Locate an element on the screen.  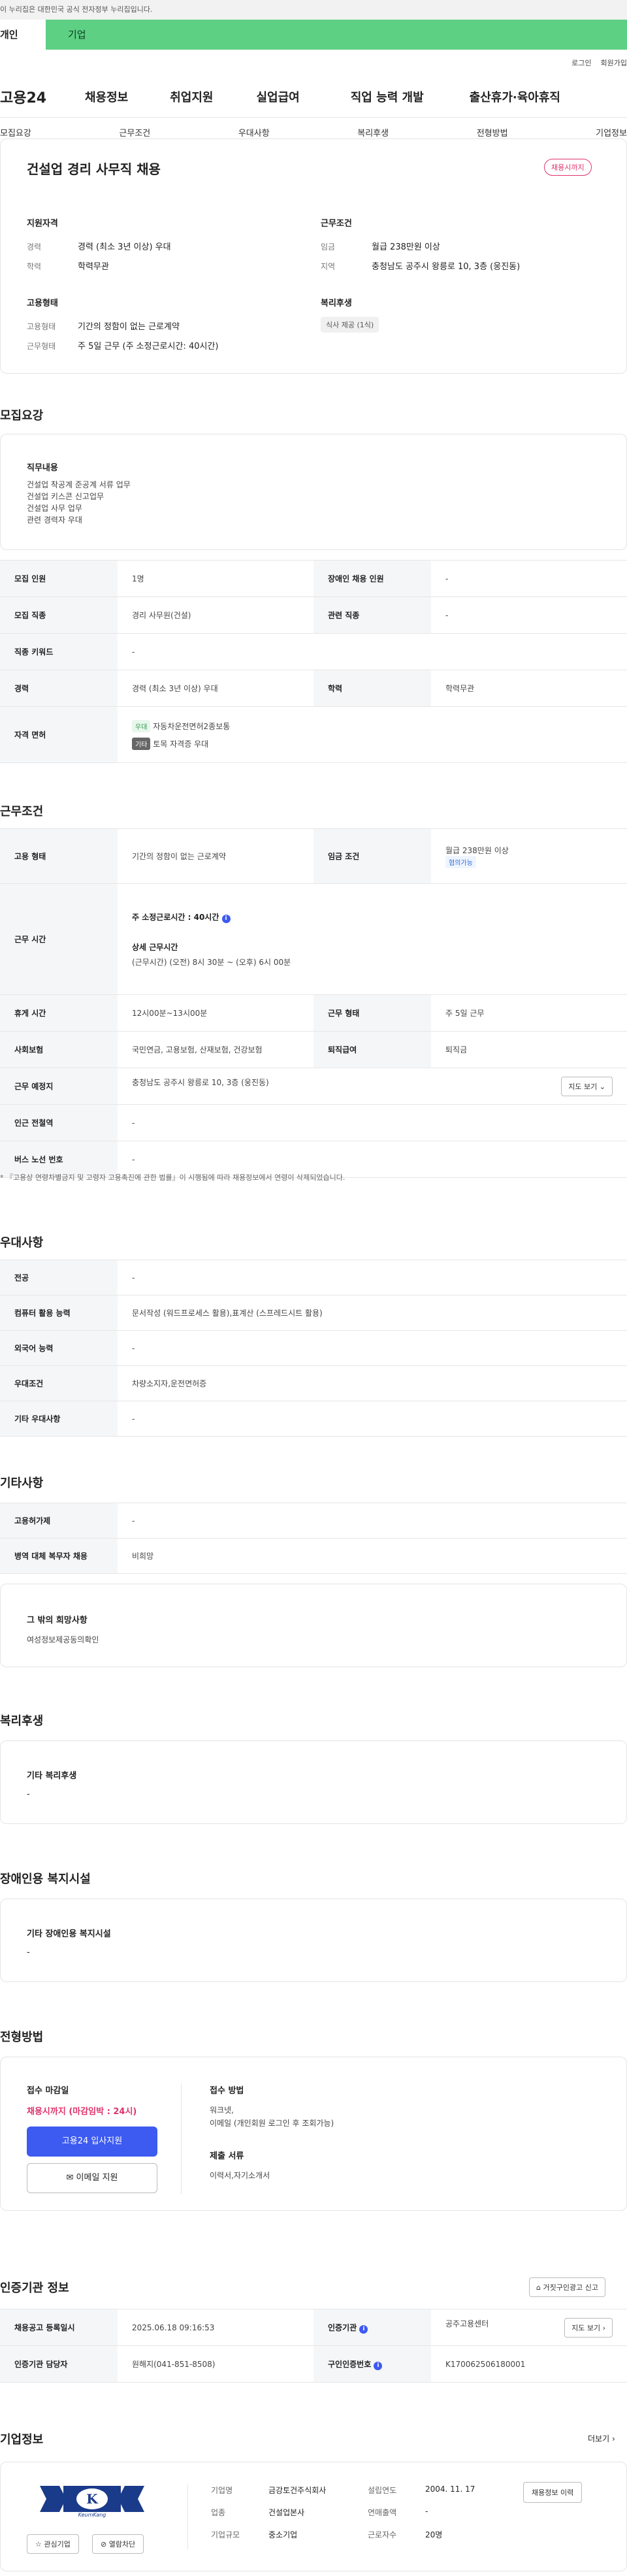
keyword-key: 직종 키워드 is located at coordinates (59, 651).